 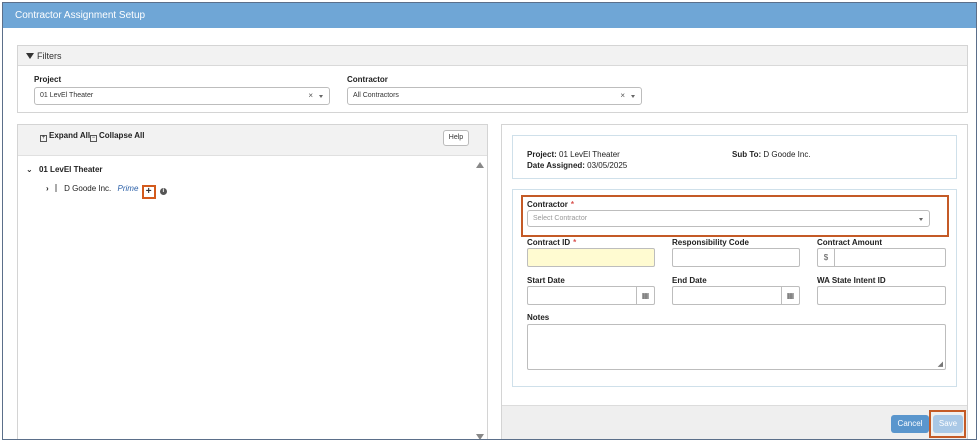 I want to click on scroll-up-icon, so click(x=480, y=165).